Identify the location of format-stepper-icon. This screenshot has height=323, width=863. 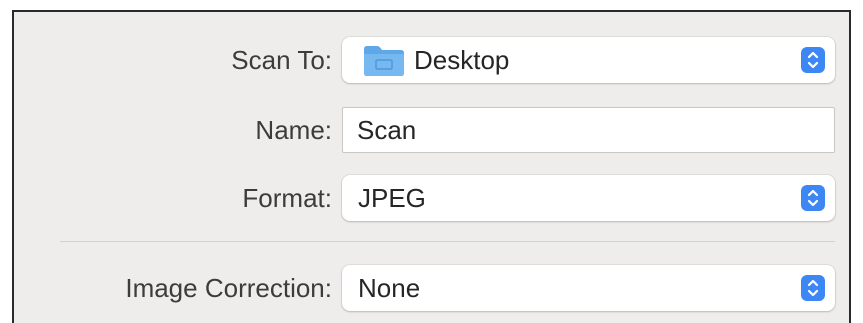
(813, 198).